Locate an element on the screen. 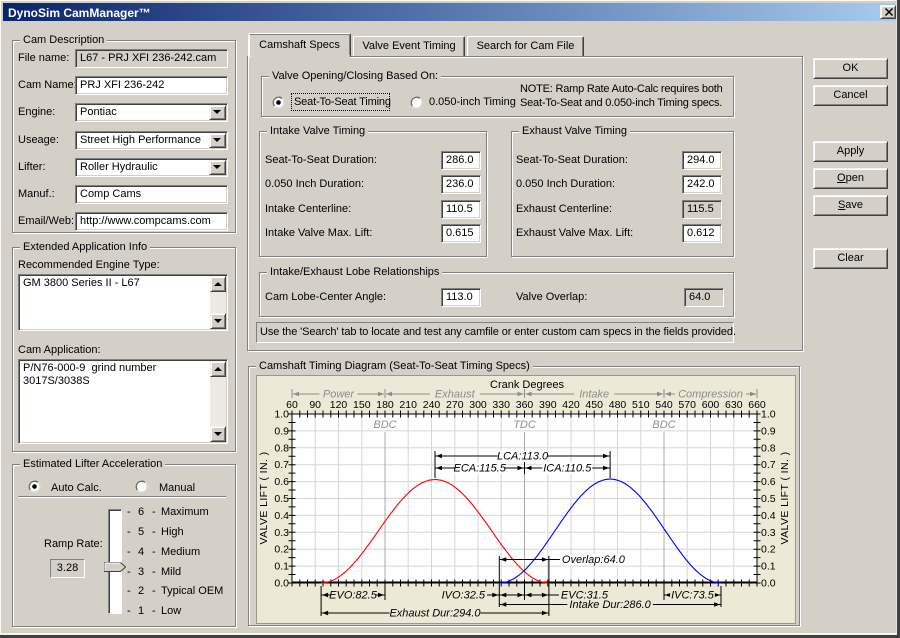  svg-text: 600 is located at coordinates (711, 405).